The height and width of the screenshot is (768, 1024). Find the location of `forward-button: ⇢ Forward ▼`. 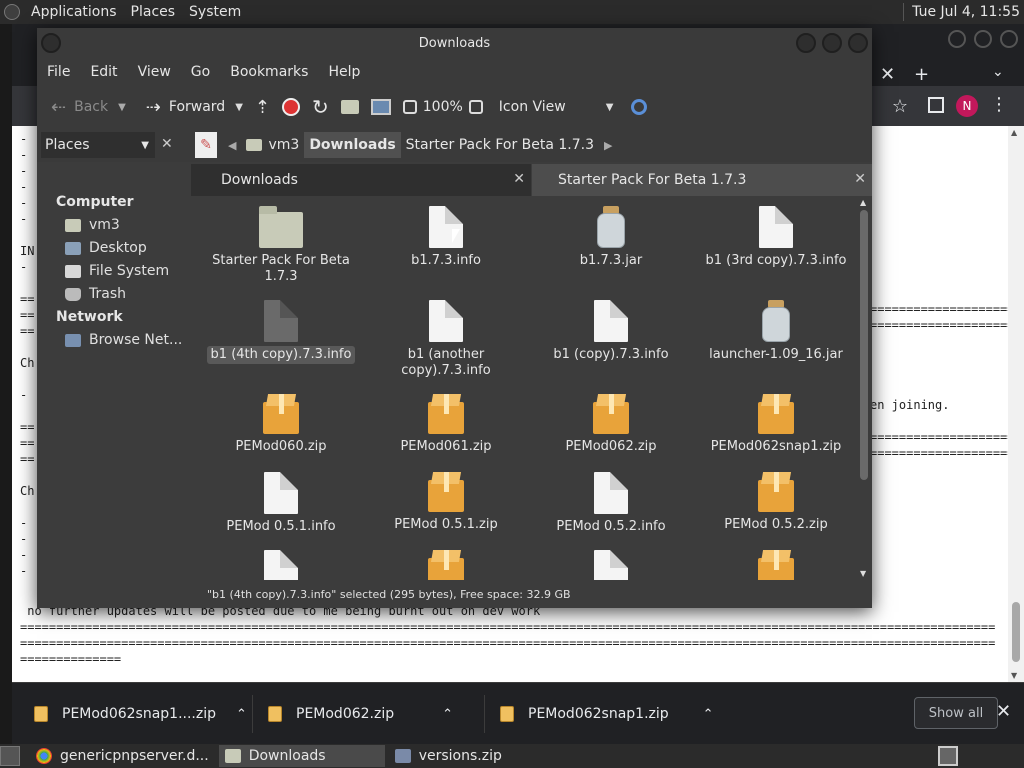

forward-button: ⇢ Forward ▼ is located at coordinates (194, 107).